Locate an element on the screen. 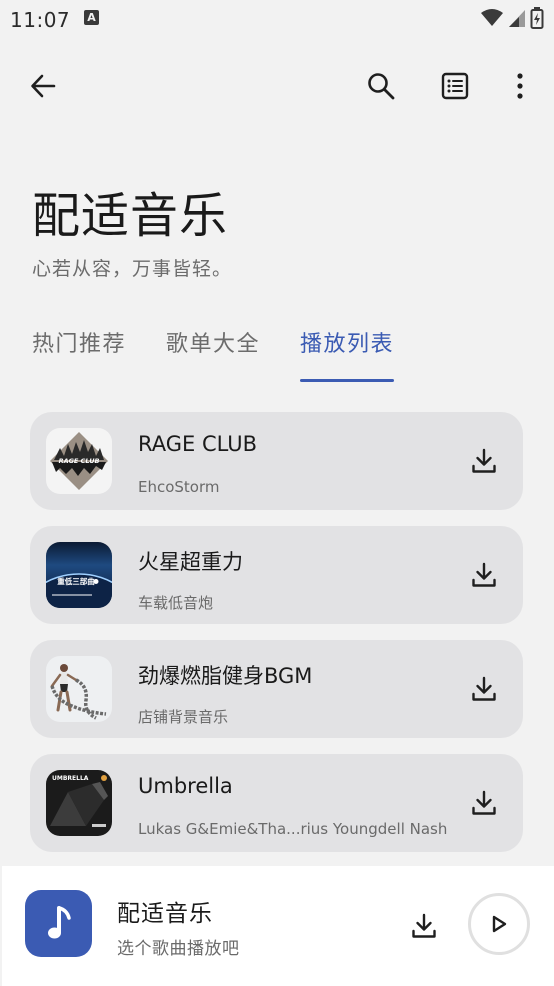 The width and height of the screenshot is (554, 986). album-cover: RAGE CLUB is located at coordinates (79, 461).